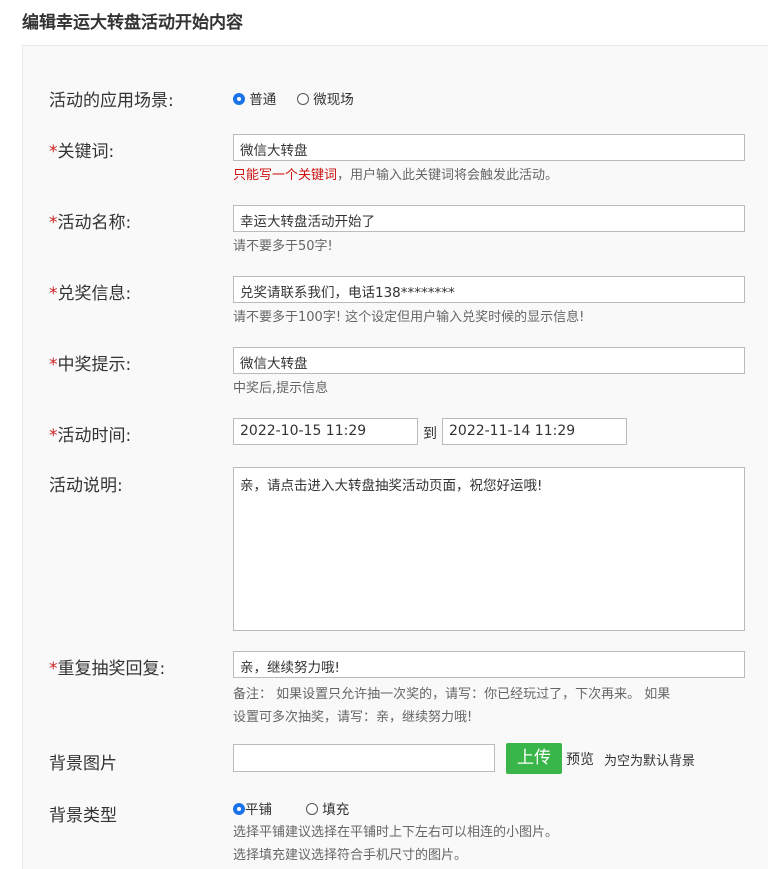 This screenshot has width=768, height=869. Describe the element at coordinates (281, 388) in the screenshot. I see `win-tip-hint: 中奖后,提示信息` at that location.